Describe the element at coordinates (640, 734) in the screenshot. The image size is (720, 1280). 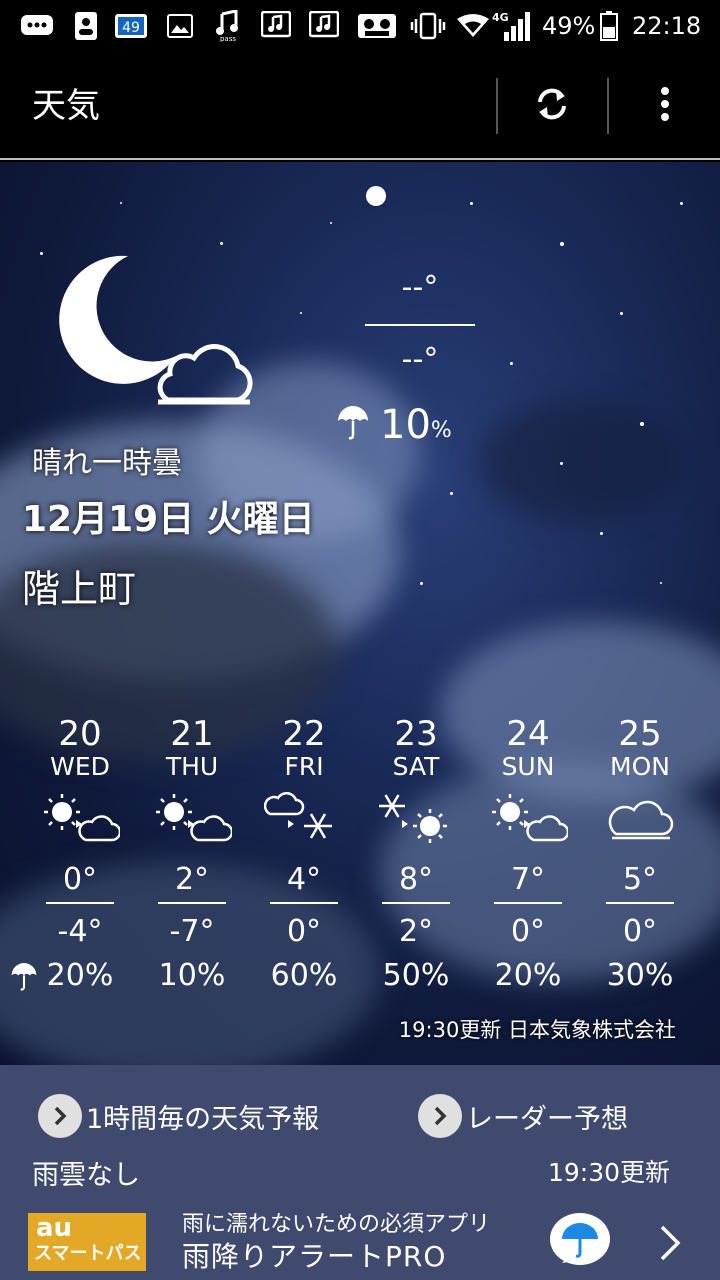
I see `forecast-date: 25` at that location.